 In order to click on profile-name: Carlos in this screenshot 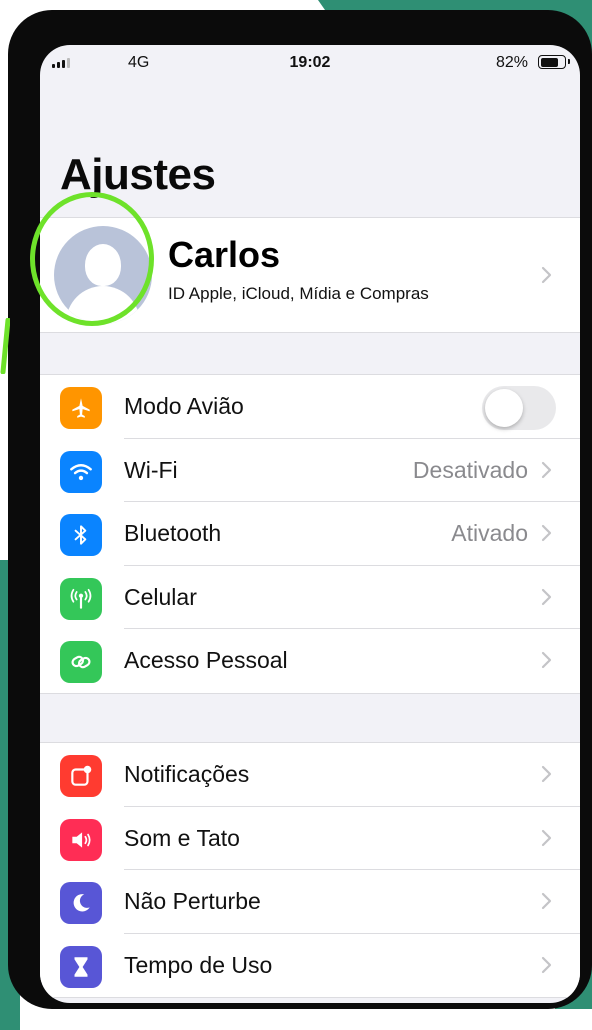, I will do `click(224, 254)`.